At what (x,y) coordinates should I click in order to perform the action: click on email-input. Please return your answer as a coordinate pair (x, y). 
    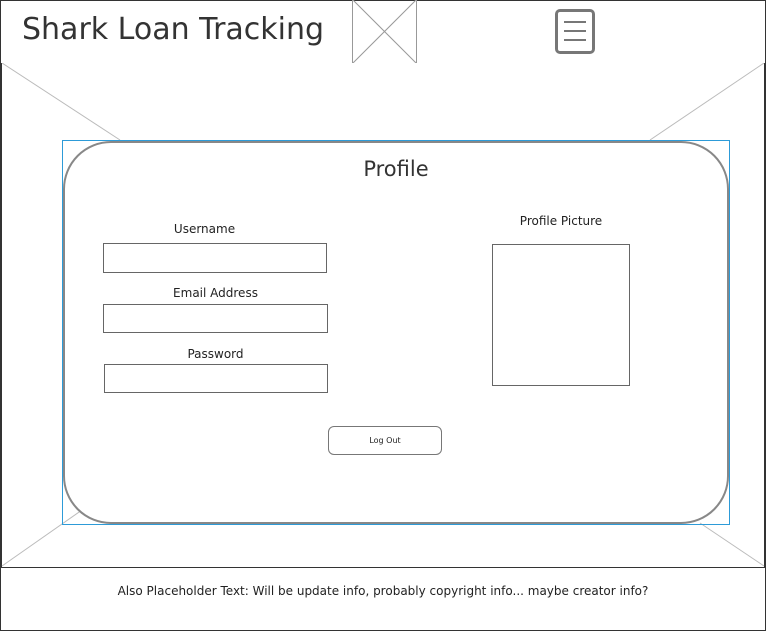
    Looking at the image, I should click on (215, 318).